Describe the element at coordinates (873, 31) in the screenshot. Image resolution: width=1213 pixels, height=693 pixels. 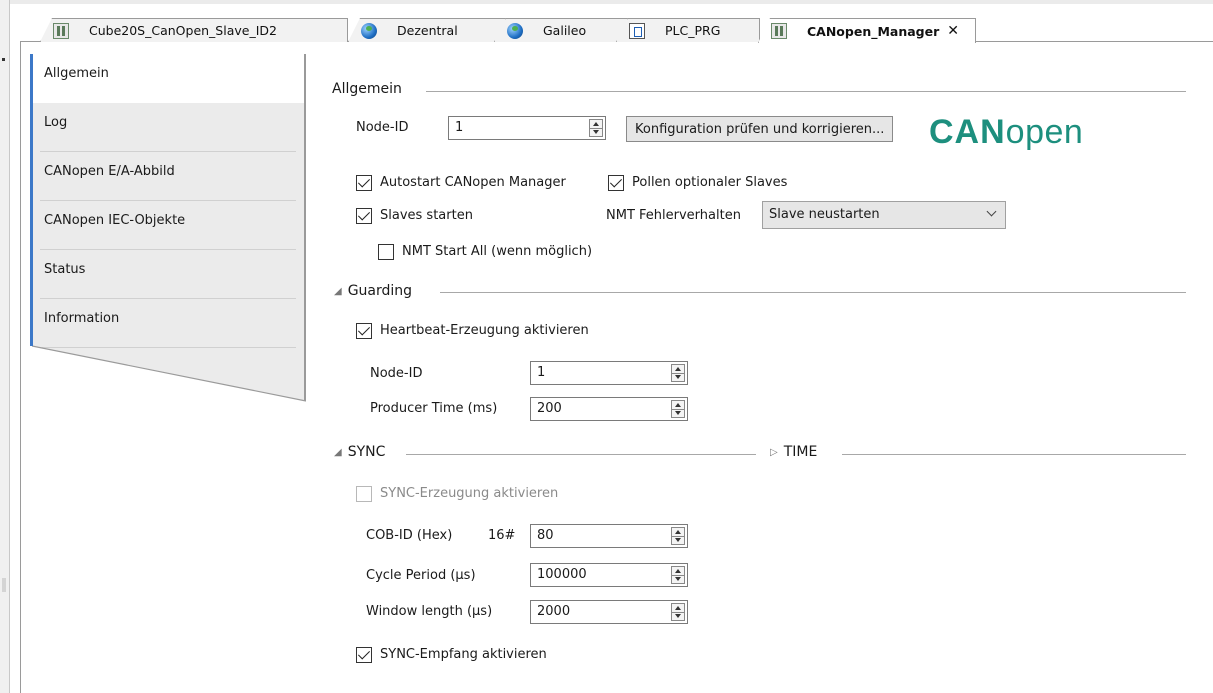
I see `tab-label: CANopen_Manager` at that location.